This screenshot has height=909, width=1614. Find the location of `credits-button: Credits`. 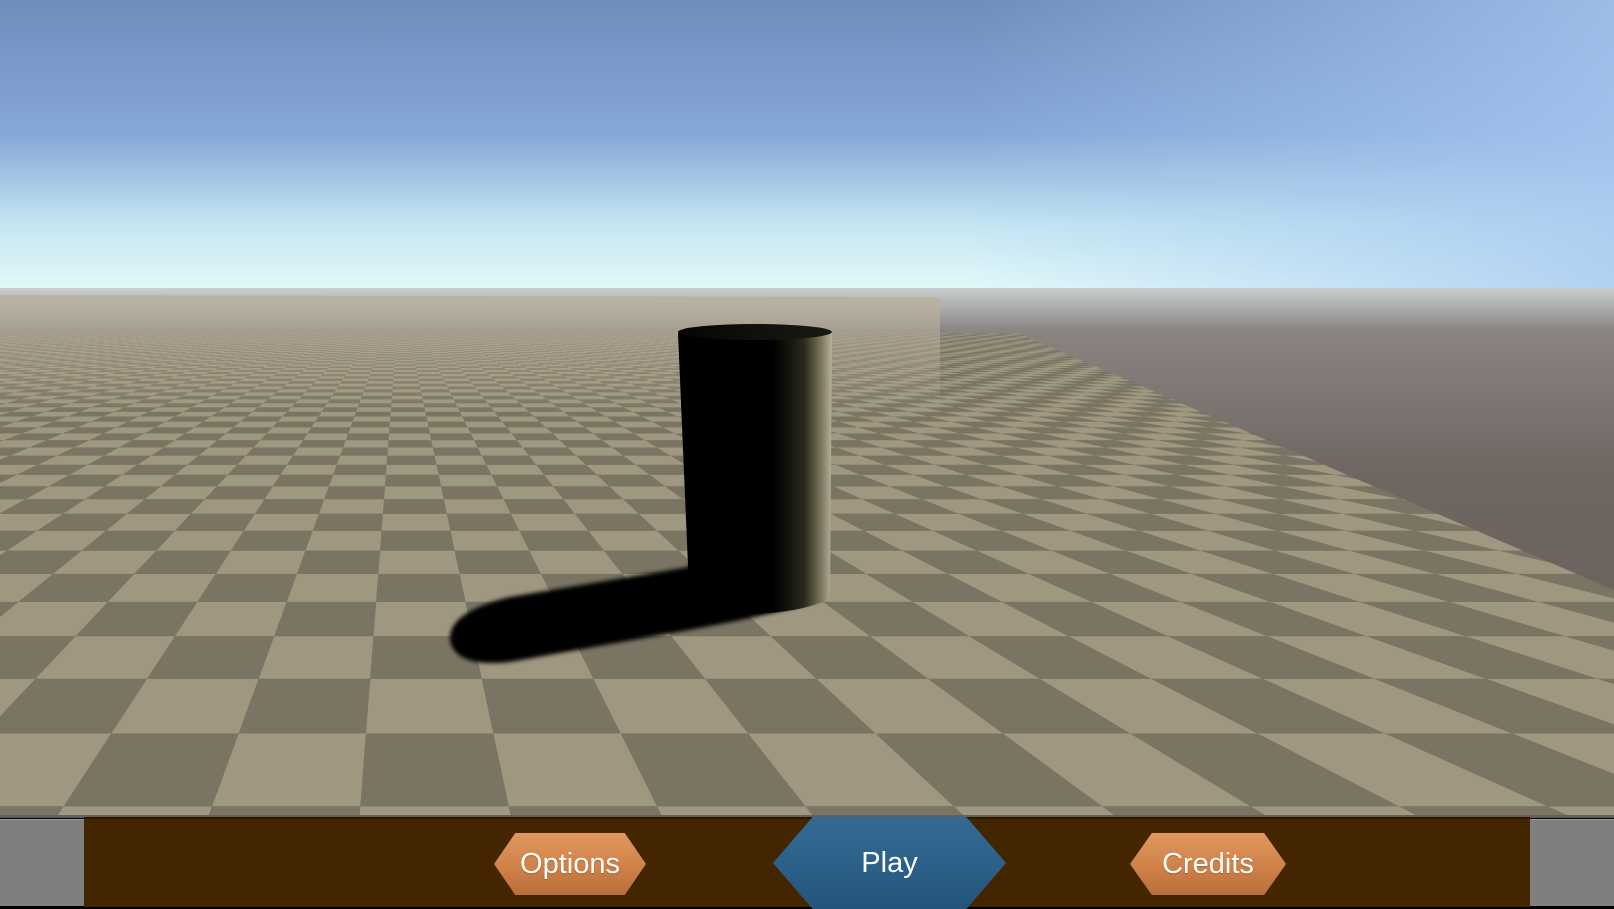

credits-button: Credits is located at coordinates (1208, 864).